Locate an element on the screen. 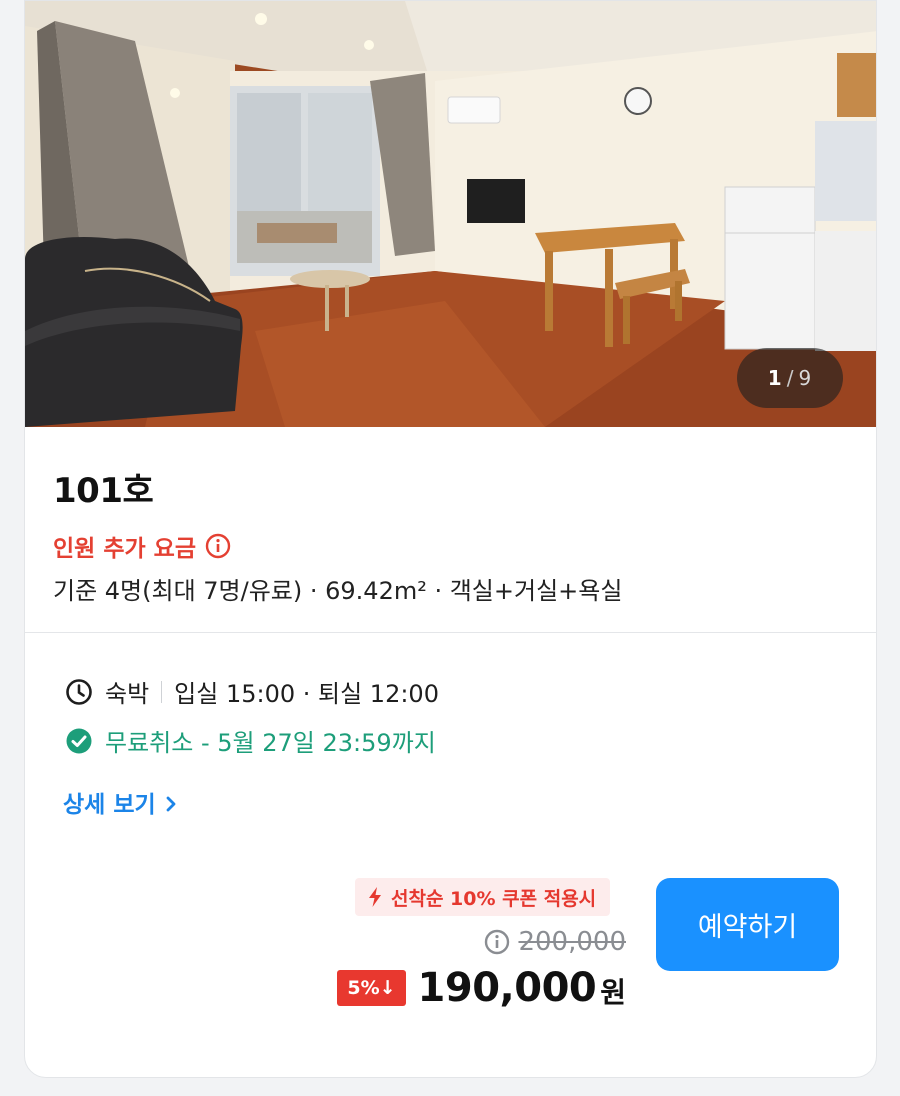 Image resolution: width=900 pixels, height=1096 pixels. stay-separator is located at coordinates (162, 691).